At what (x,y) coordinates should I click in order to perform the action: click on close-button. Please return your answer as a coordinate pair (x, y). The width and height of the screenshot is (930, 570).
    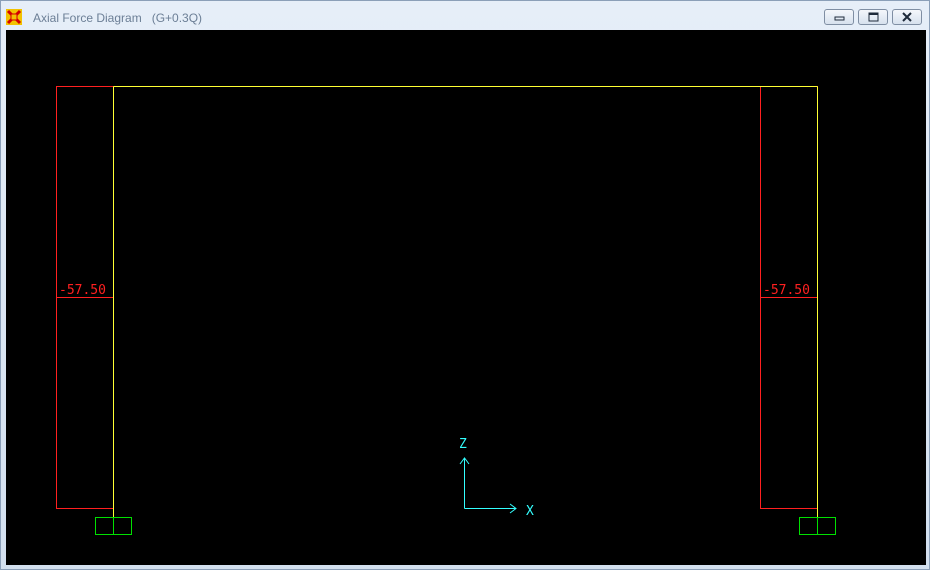
    Looking at the image, I should click on (907, 17).